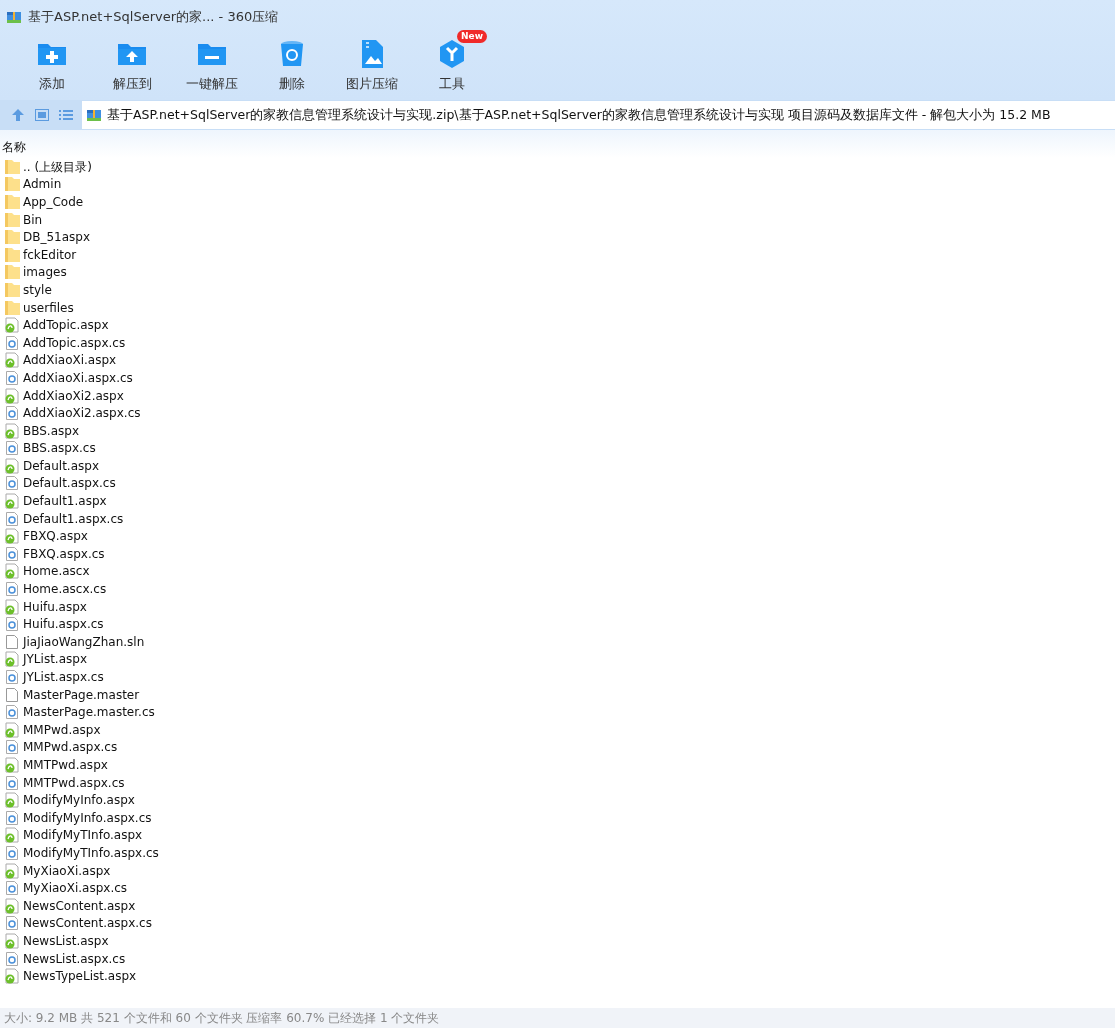 This screenshot has height=1028, width=1115. Describe the element at coordinates (48, 307) in the screenshot. I see `file-name: userfiles` at that location.